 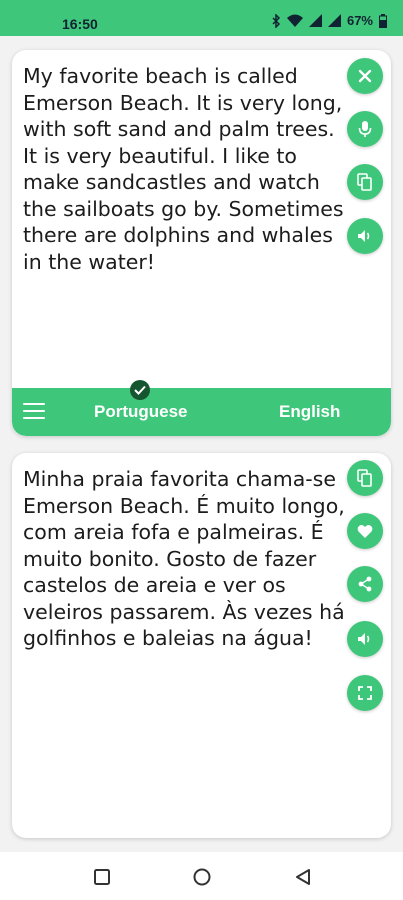 I want to click on fullscreen-button, so click(x=365, y=693).